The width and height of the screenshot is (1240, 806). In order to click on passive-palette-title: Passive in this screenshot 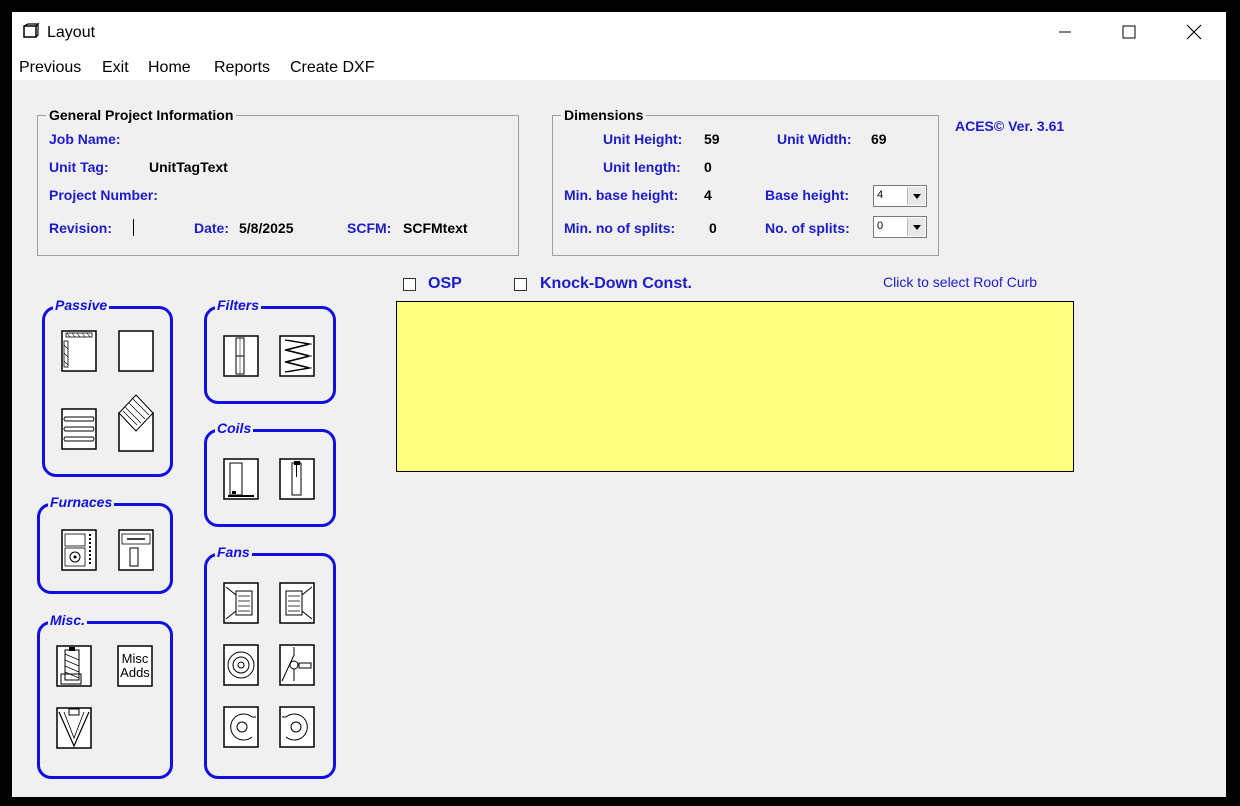, I will do `click(81, 305)`.